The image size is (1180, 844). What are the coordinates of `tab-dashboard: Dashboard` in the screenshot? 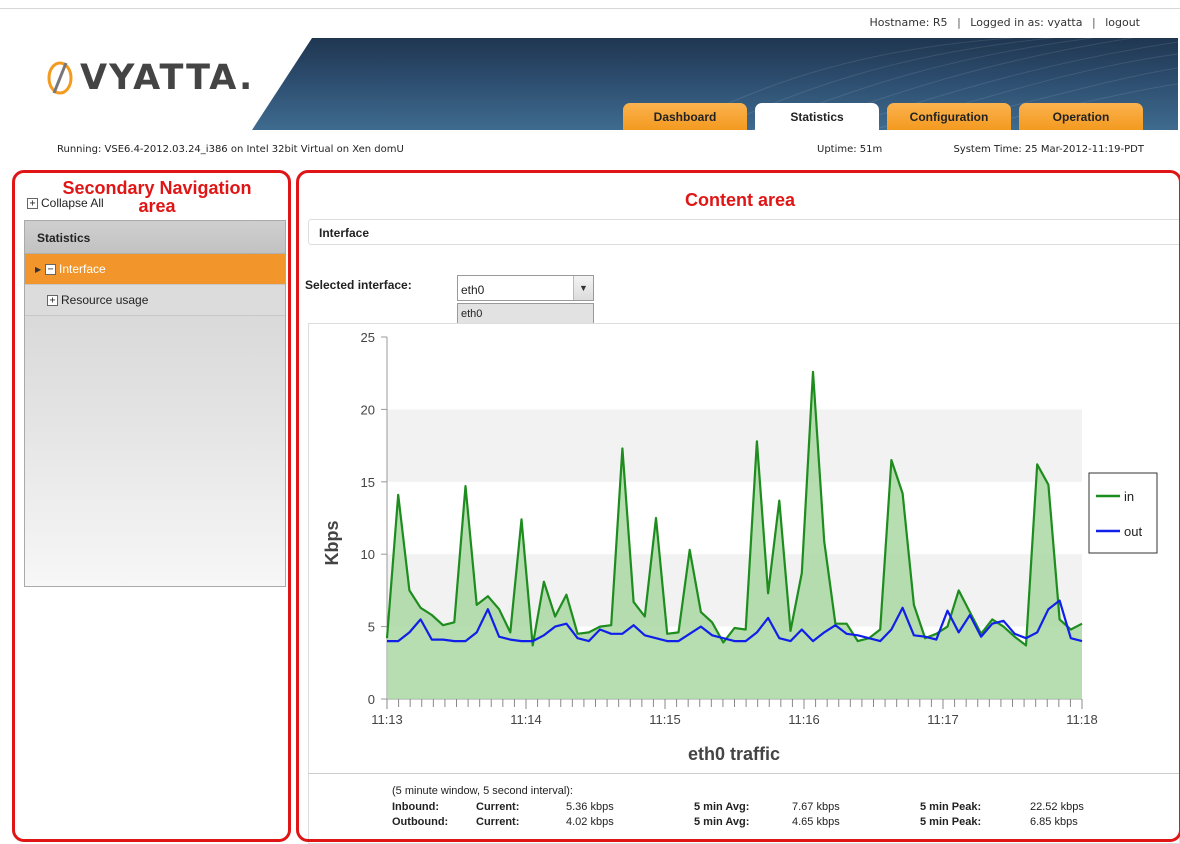 It's located at (685, 116).